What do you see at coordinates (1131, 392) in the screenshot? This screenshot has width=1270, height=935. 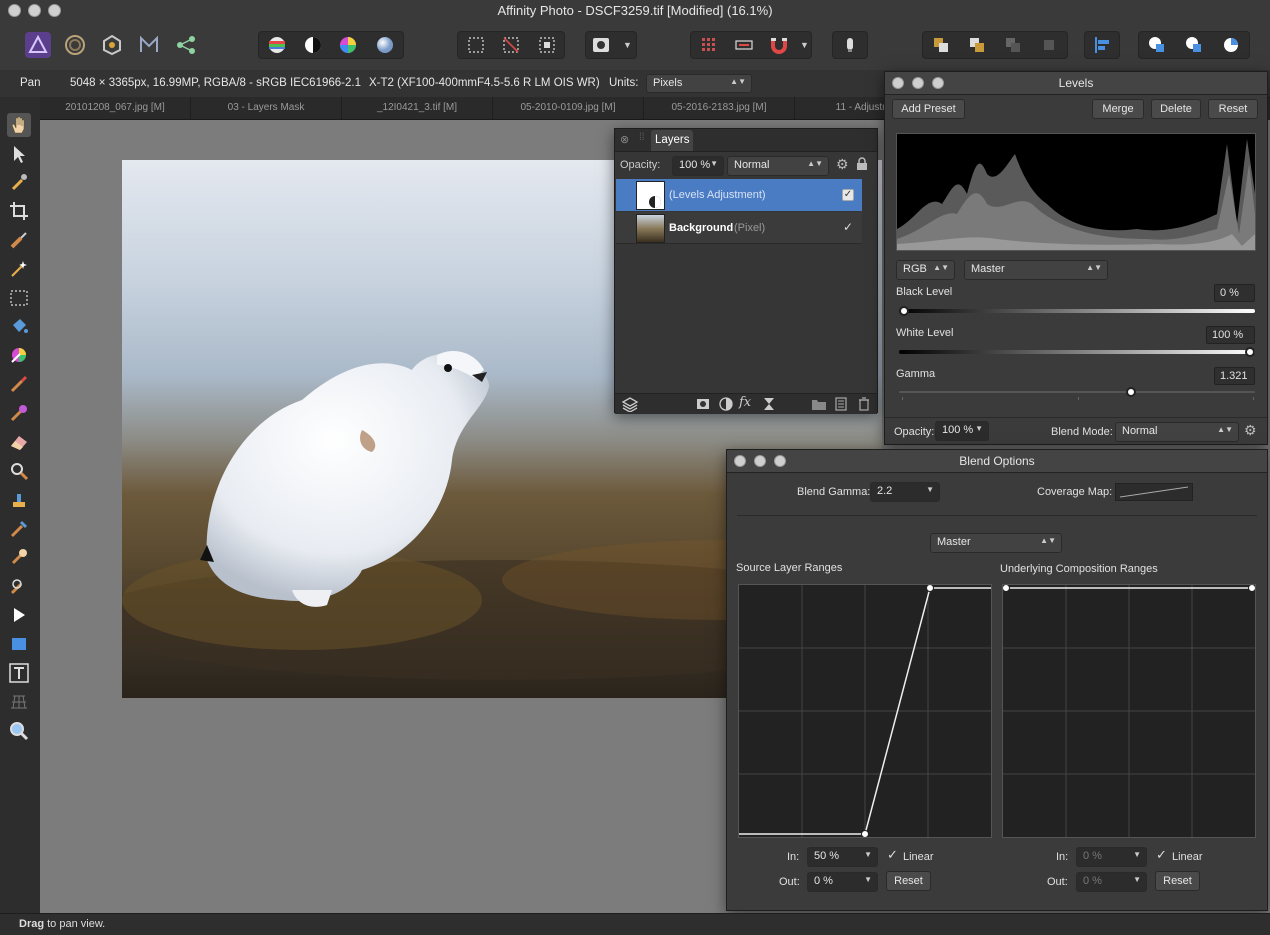 I see `gamma-slider-knob` at bounding box center [1131, 392].